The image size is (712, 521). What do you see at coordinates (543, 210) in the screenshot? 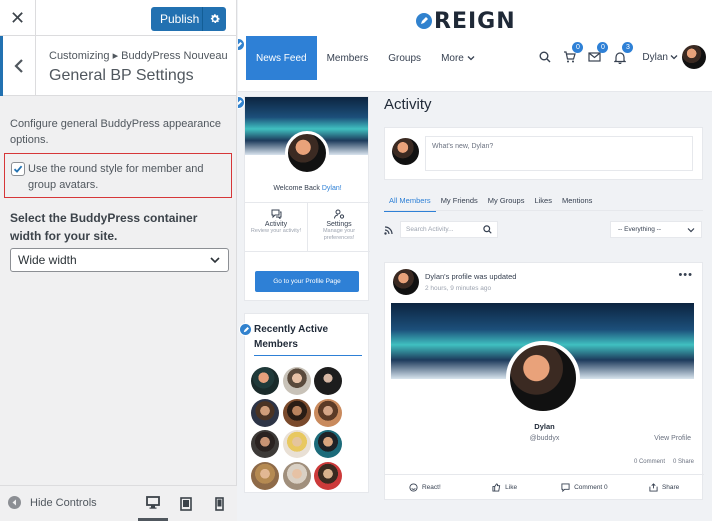
I see `tabs-divider` at bounding box center [543, 210].